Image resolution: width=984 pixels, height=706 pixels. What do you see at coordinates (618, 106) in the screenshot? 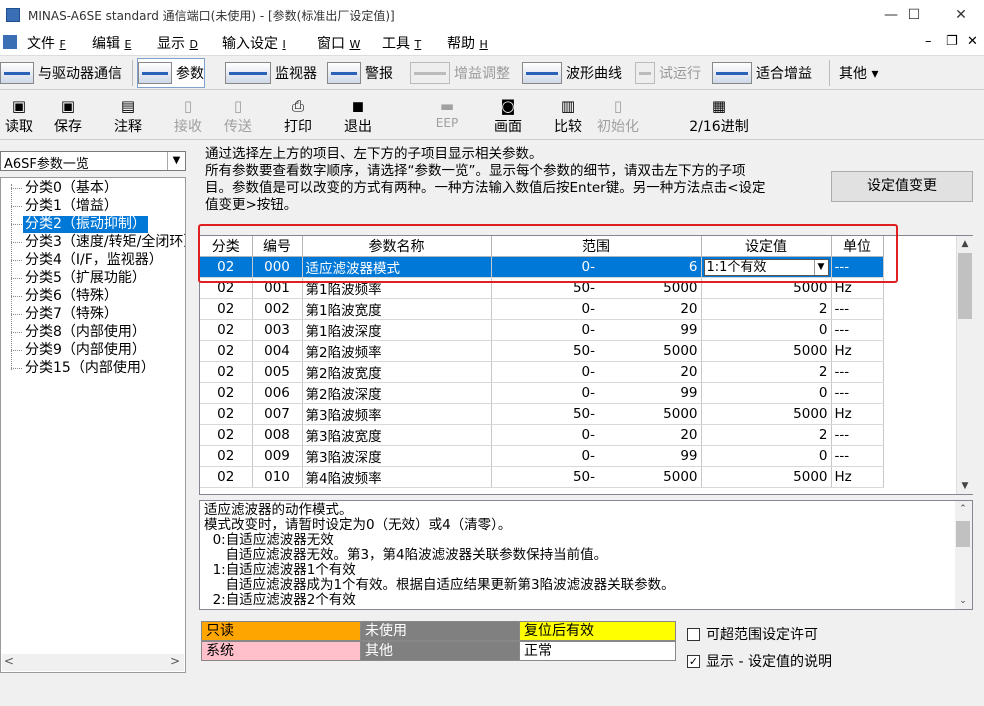
I see `initialize-icon: ▯` at bounding box center [618, 106].